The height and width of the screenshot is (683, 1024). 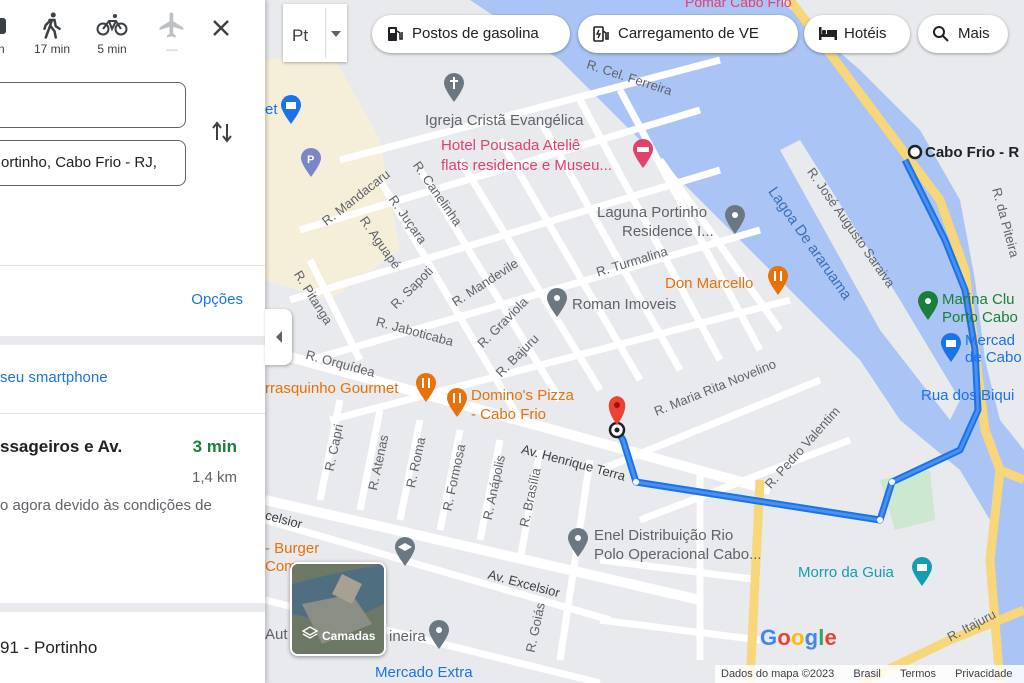 What do you see at coordinates (315, 33) in the screenshot?
I see `map-type-selector: Pt` at bounding box center [315, 33].